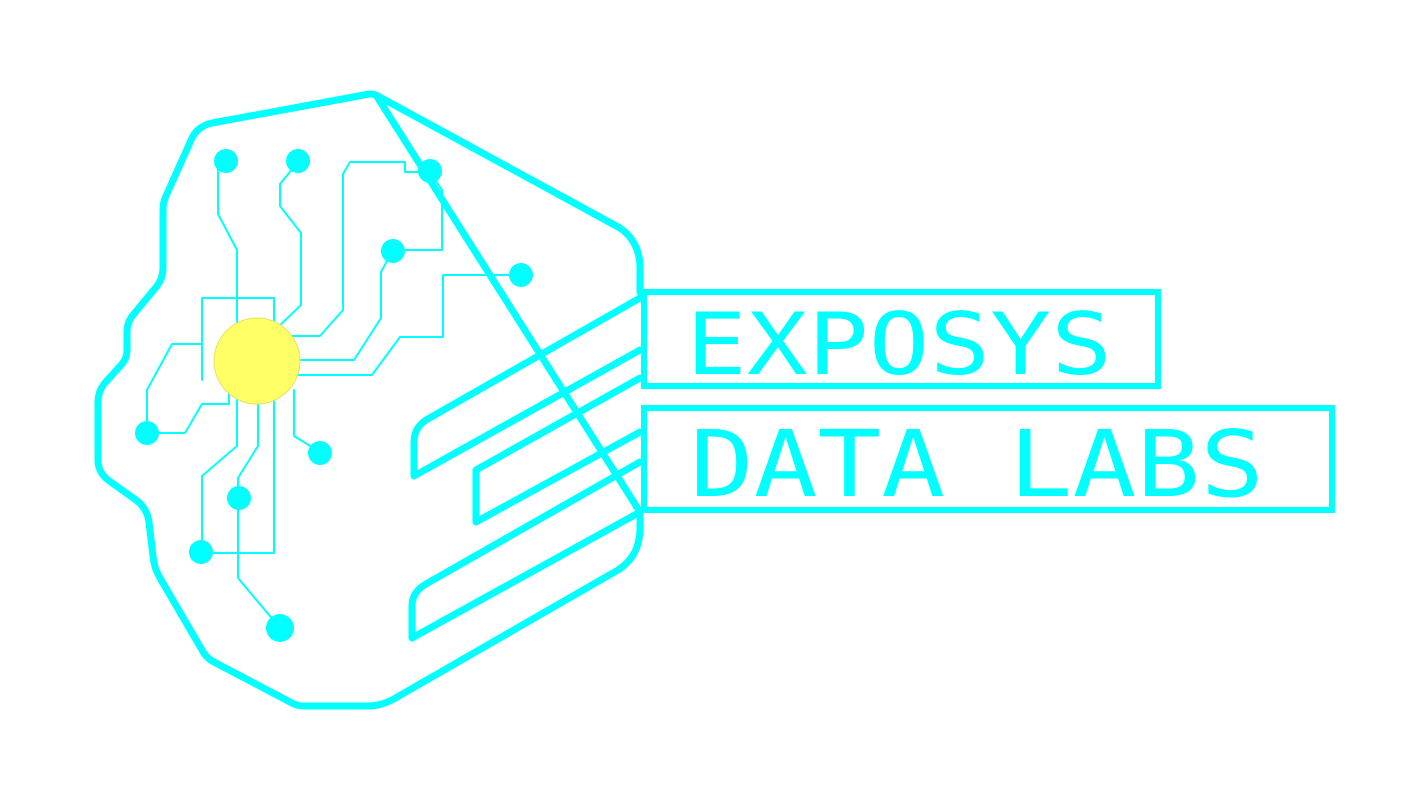 The height and width of the screenshot is (790, 1428). I want to click on wordmark: EXPOSYS DATA LABS, so click(988, 403).